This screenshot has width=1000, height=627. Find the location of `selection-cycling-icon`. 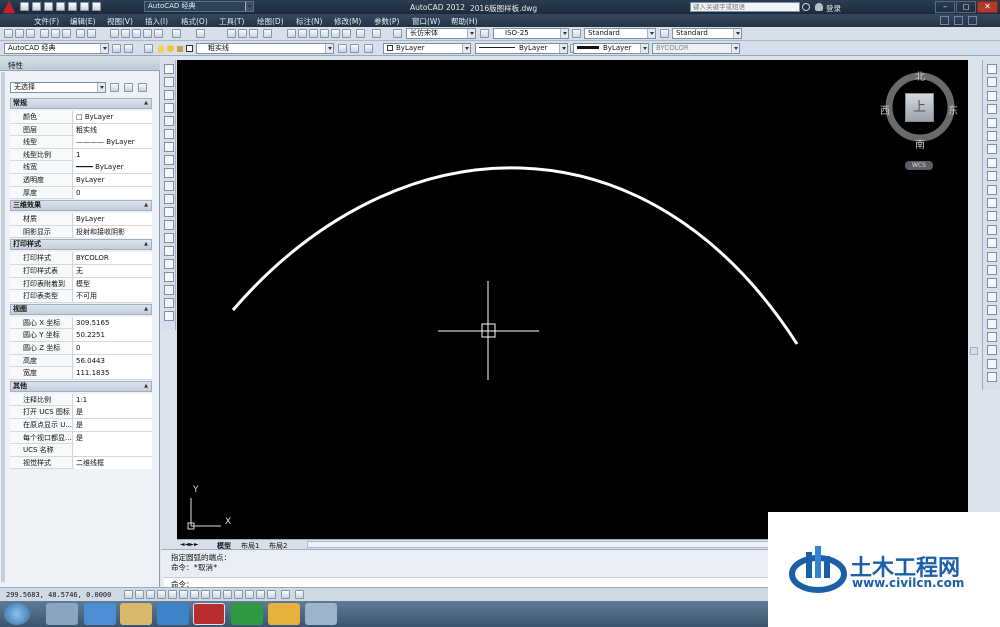

selection-cycling-icon is located at coordinates (271, 594).